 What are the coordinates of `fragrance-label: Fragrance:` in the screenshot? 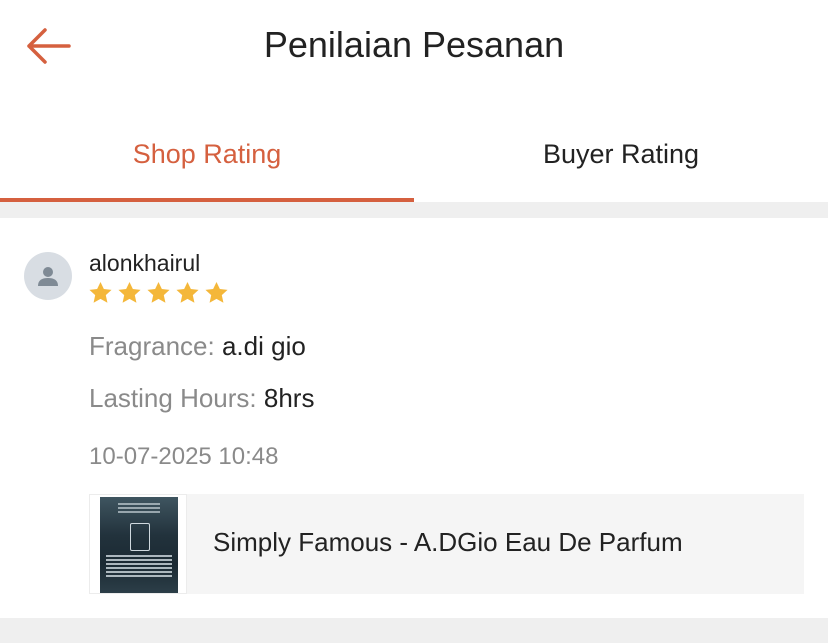 It's located at (152, 346).